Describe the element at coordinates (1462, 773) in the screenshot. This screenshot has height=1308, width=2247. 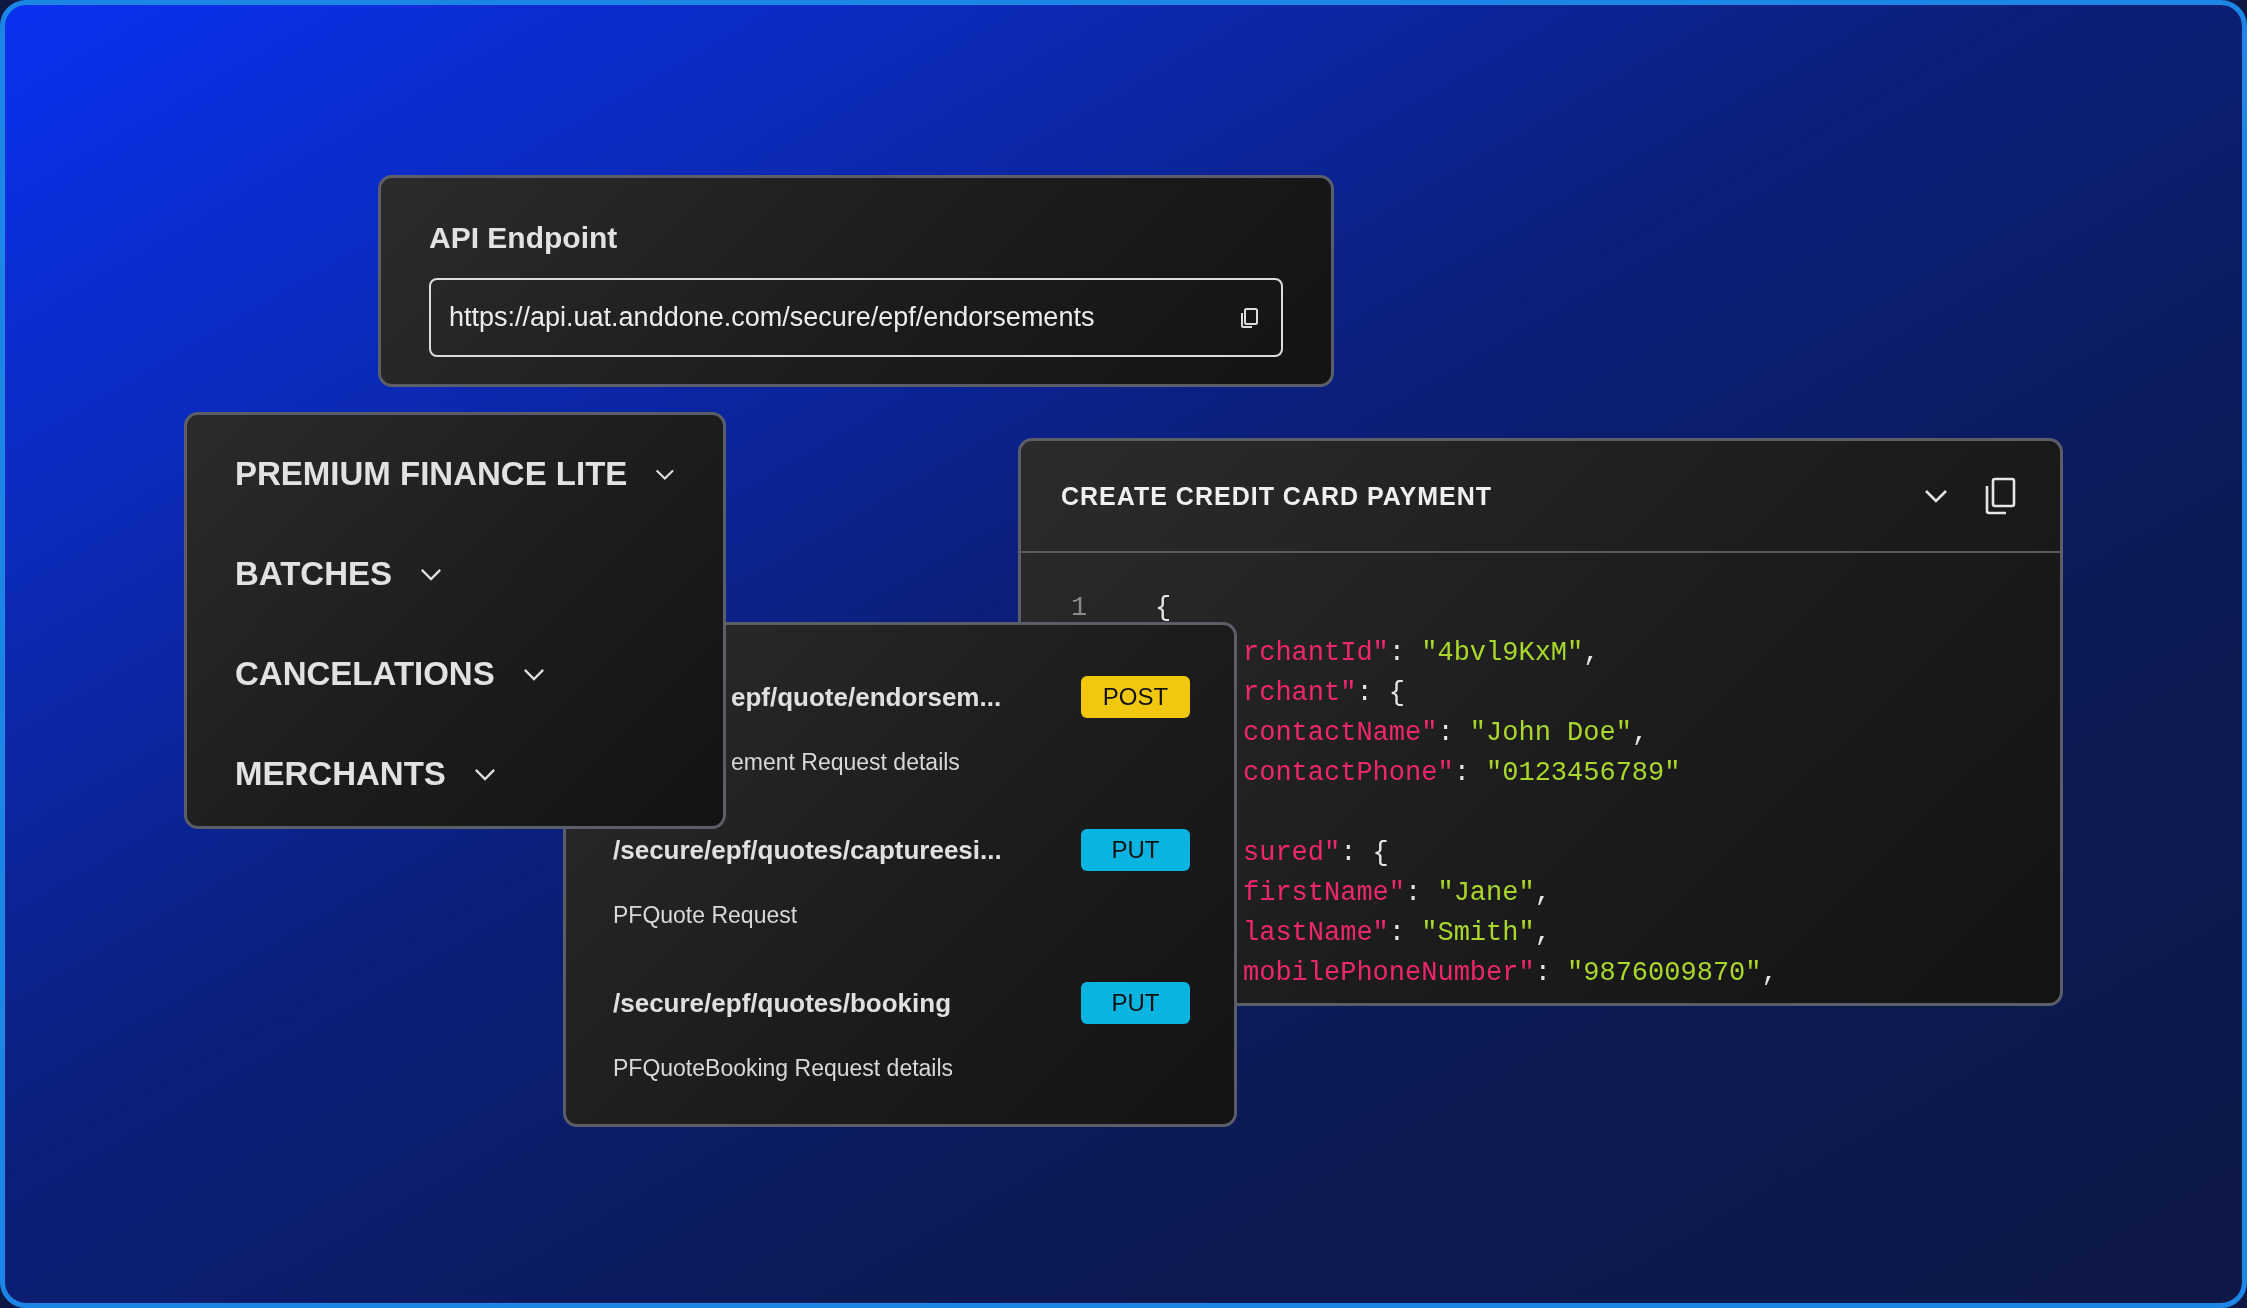
I see `code-line: contactPhone": "0123456789"` at that location.